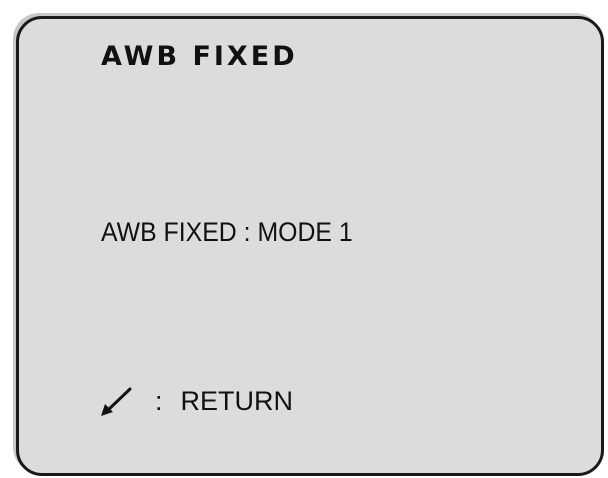 The image size is (608, 478). I want to click on setting-label: AWB FIXED, so click(169, 232).